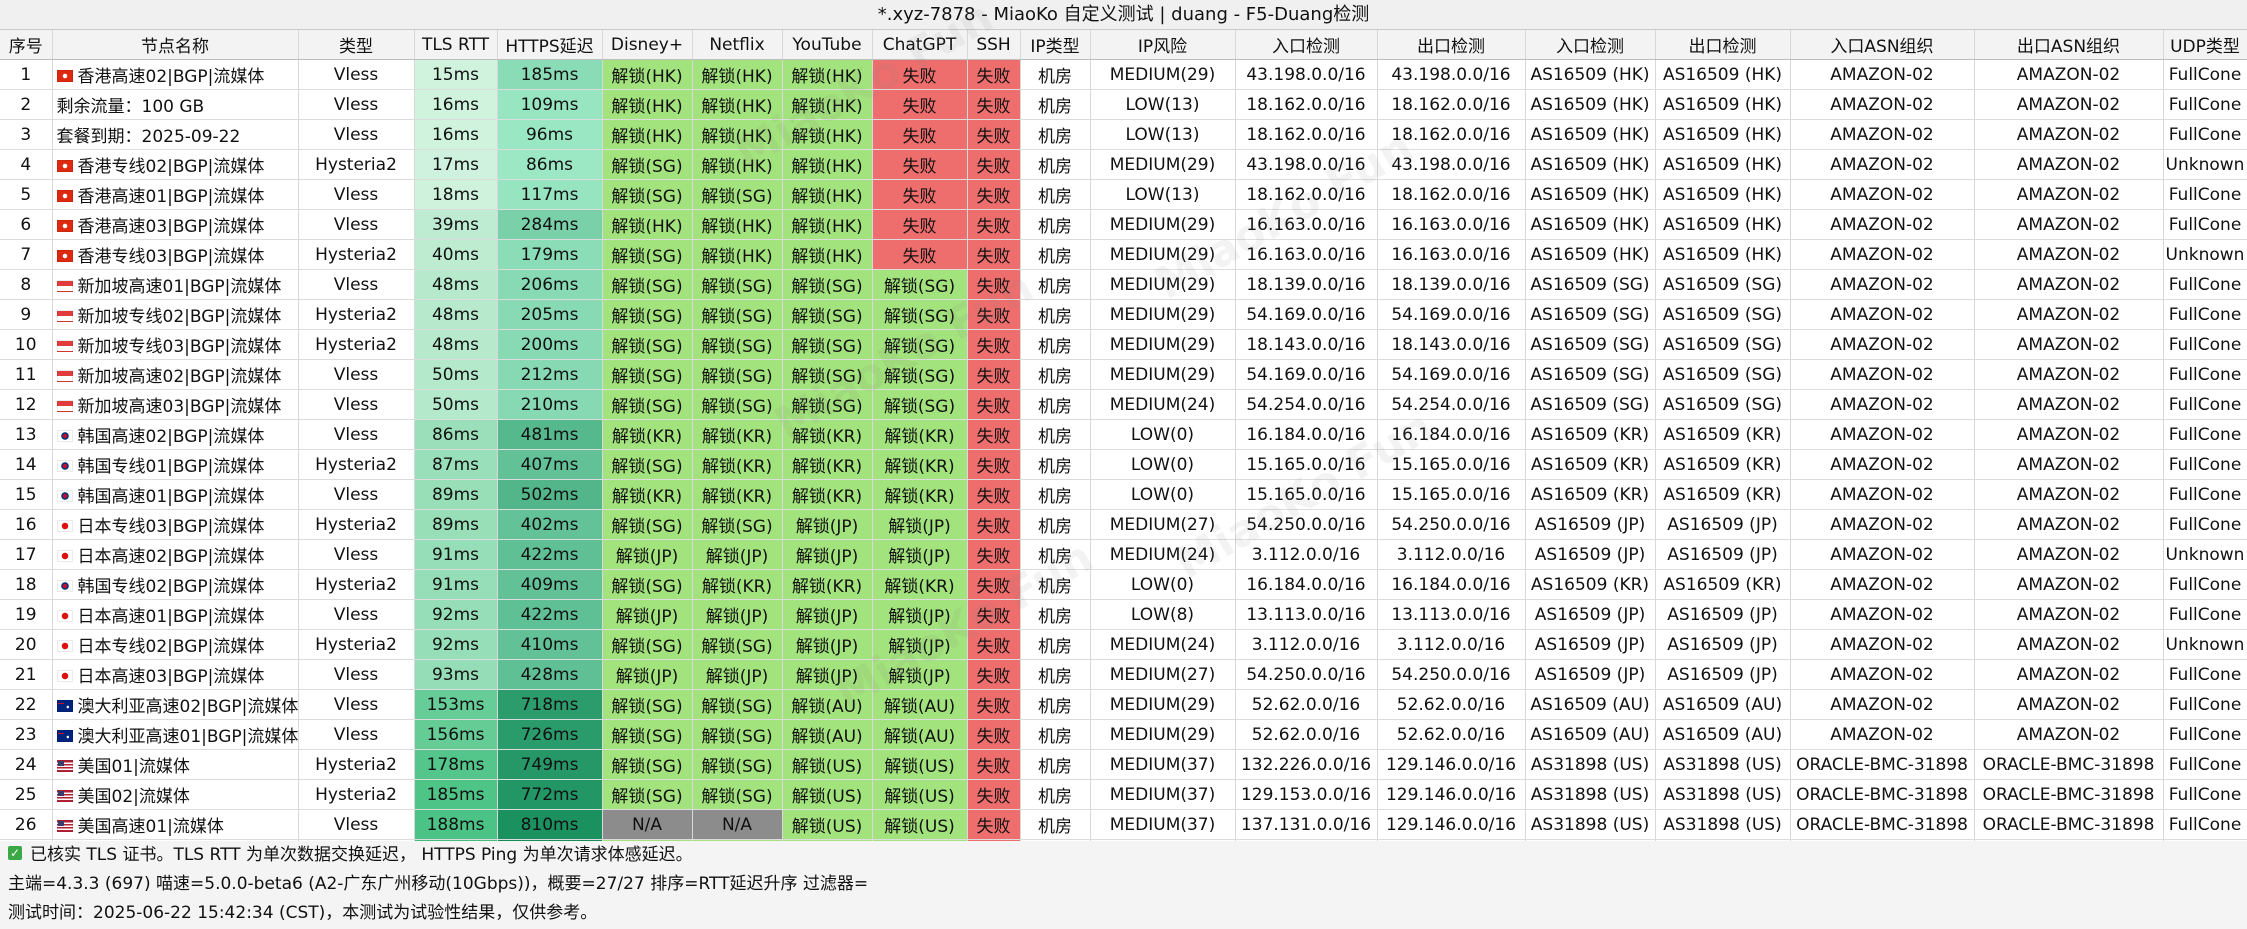  What do you see at coordinates (1451, 344) in the screenshot?
I see `exit-ip: 18.143.0.0/16` at bounding box center [1451, 344].